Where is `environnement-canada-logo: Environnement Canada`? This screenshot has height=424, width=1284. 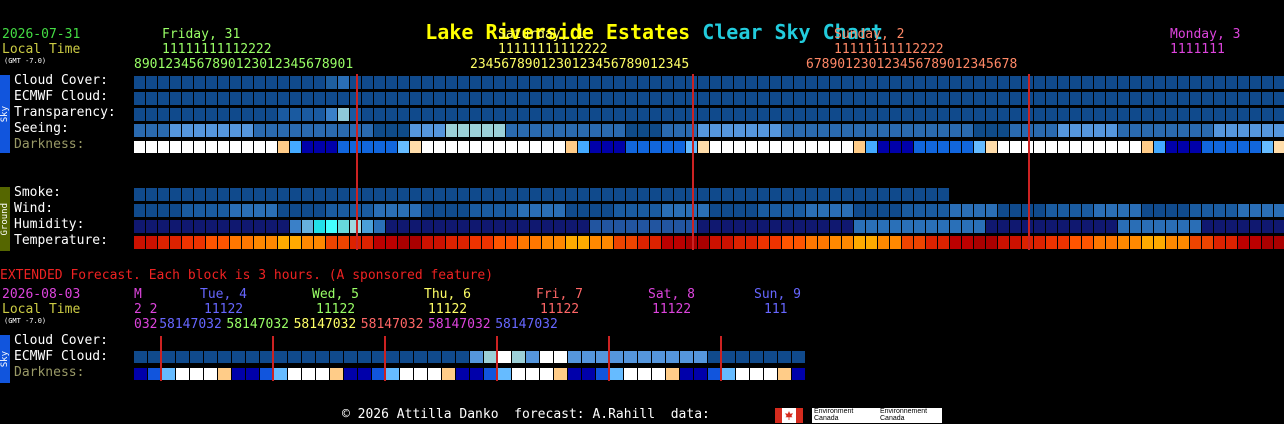
environnement-canada-logo: Environnement Canada is located at coordinates (910, 415).